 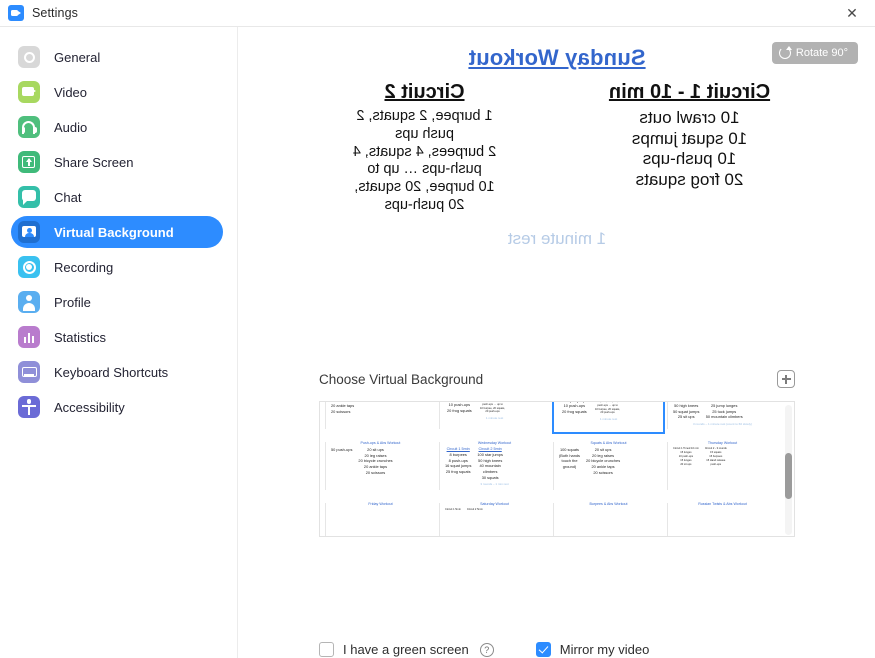 What do you see at coordinates (380, 517) in the screenshot?
I see `background-thumbnail: Friday Workout` at bounding box center [380, 517].